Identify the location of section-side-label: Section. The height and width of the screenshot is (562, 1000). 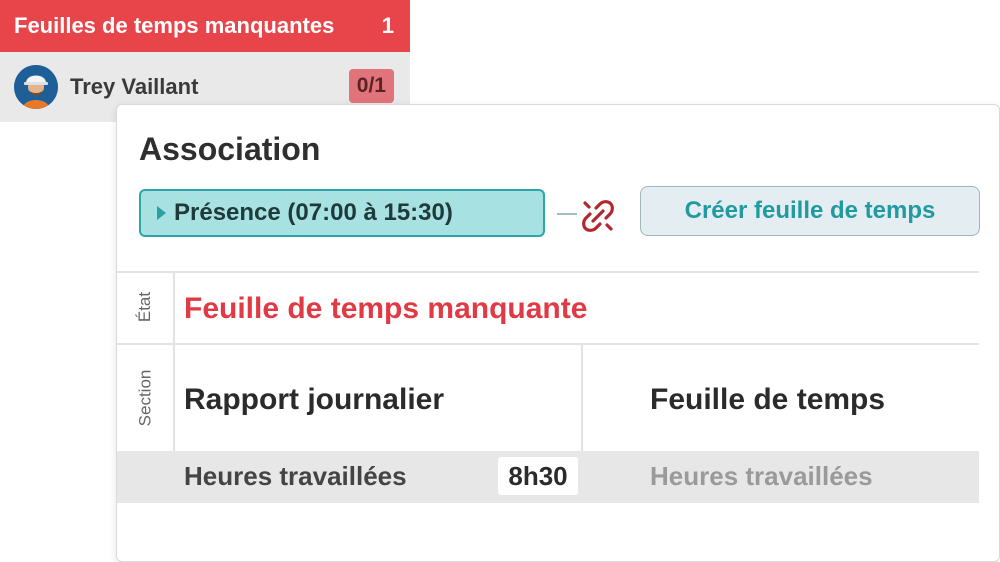
(145, 398).